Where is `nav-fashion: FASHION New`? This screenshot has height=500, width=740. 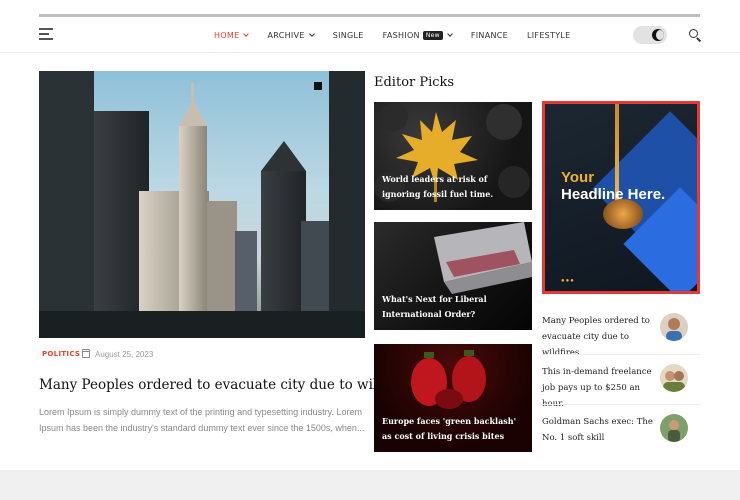 nav-fashion: FASHION New is located at coordinates (418, 35).